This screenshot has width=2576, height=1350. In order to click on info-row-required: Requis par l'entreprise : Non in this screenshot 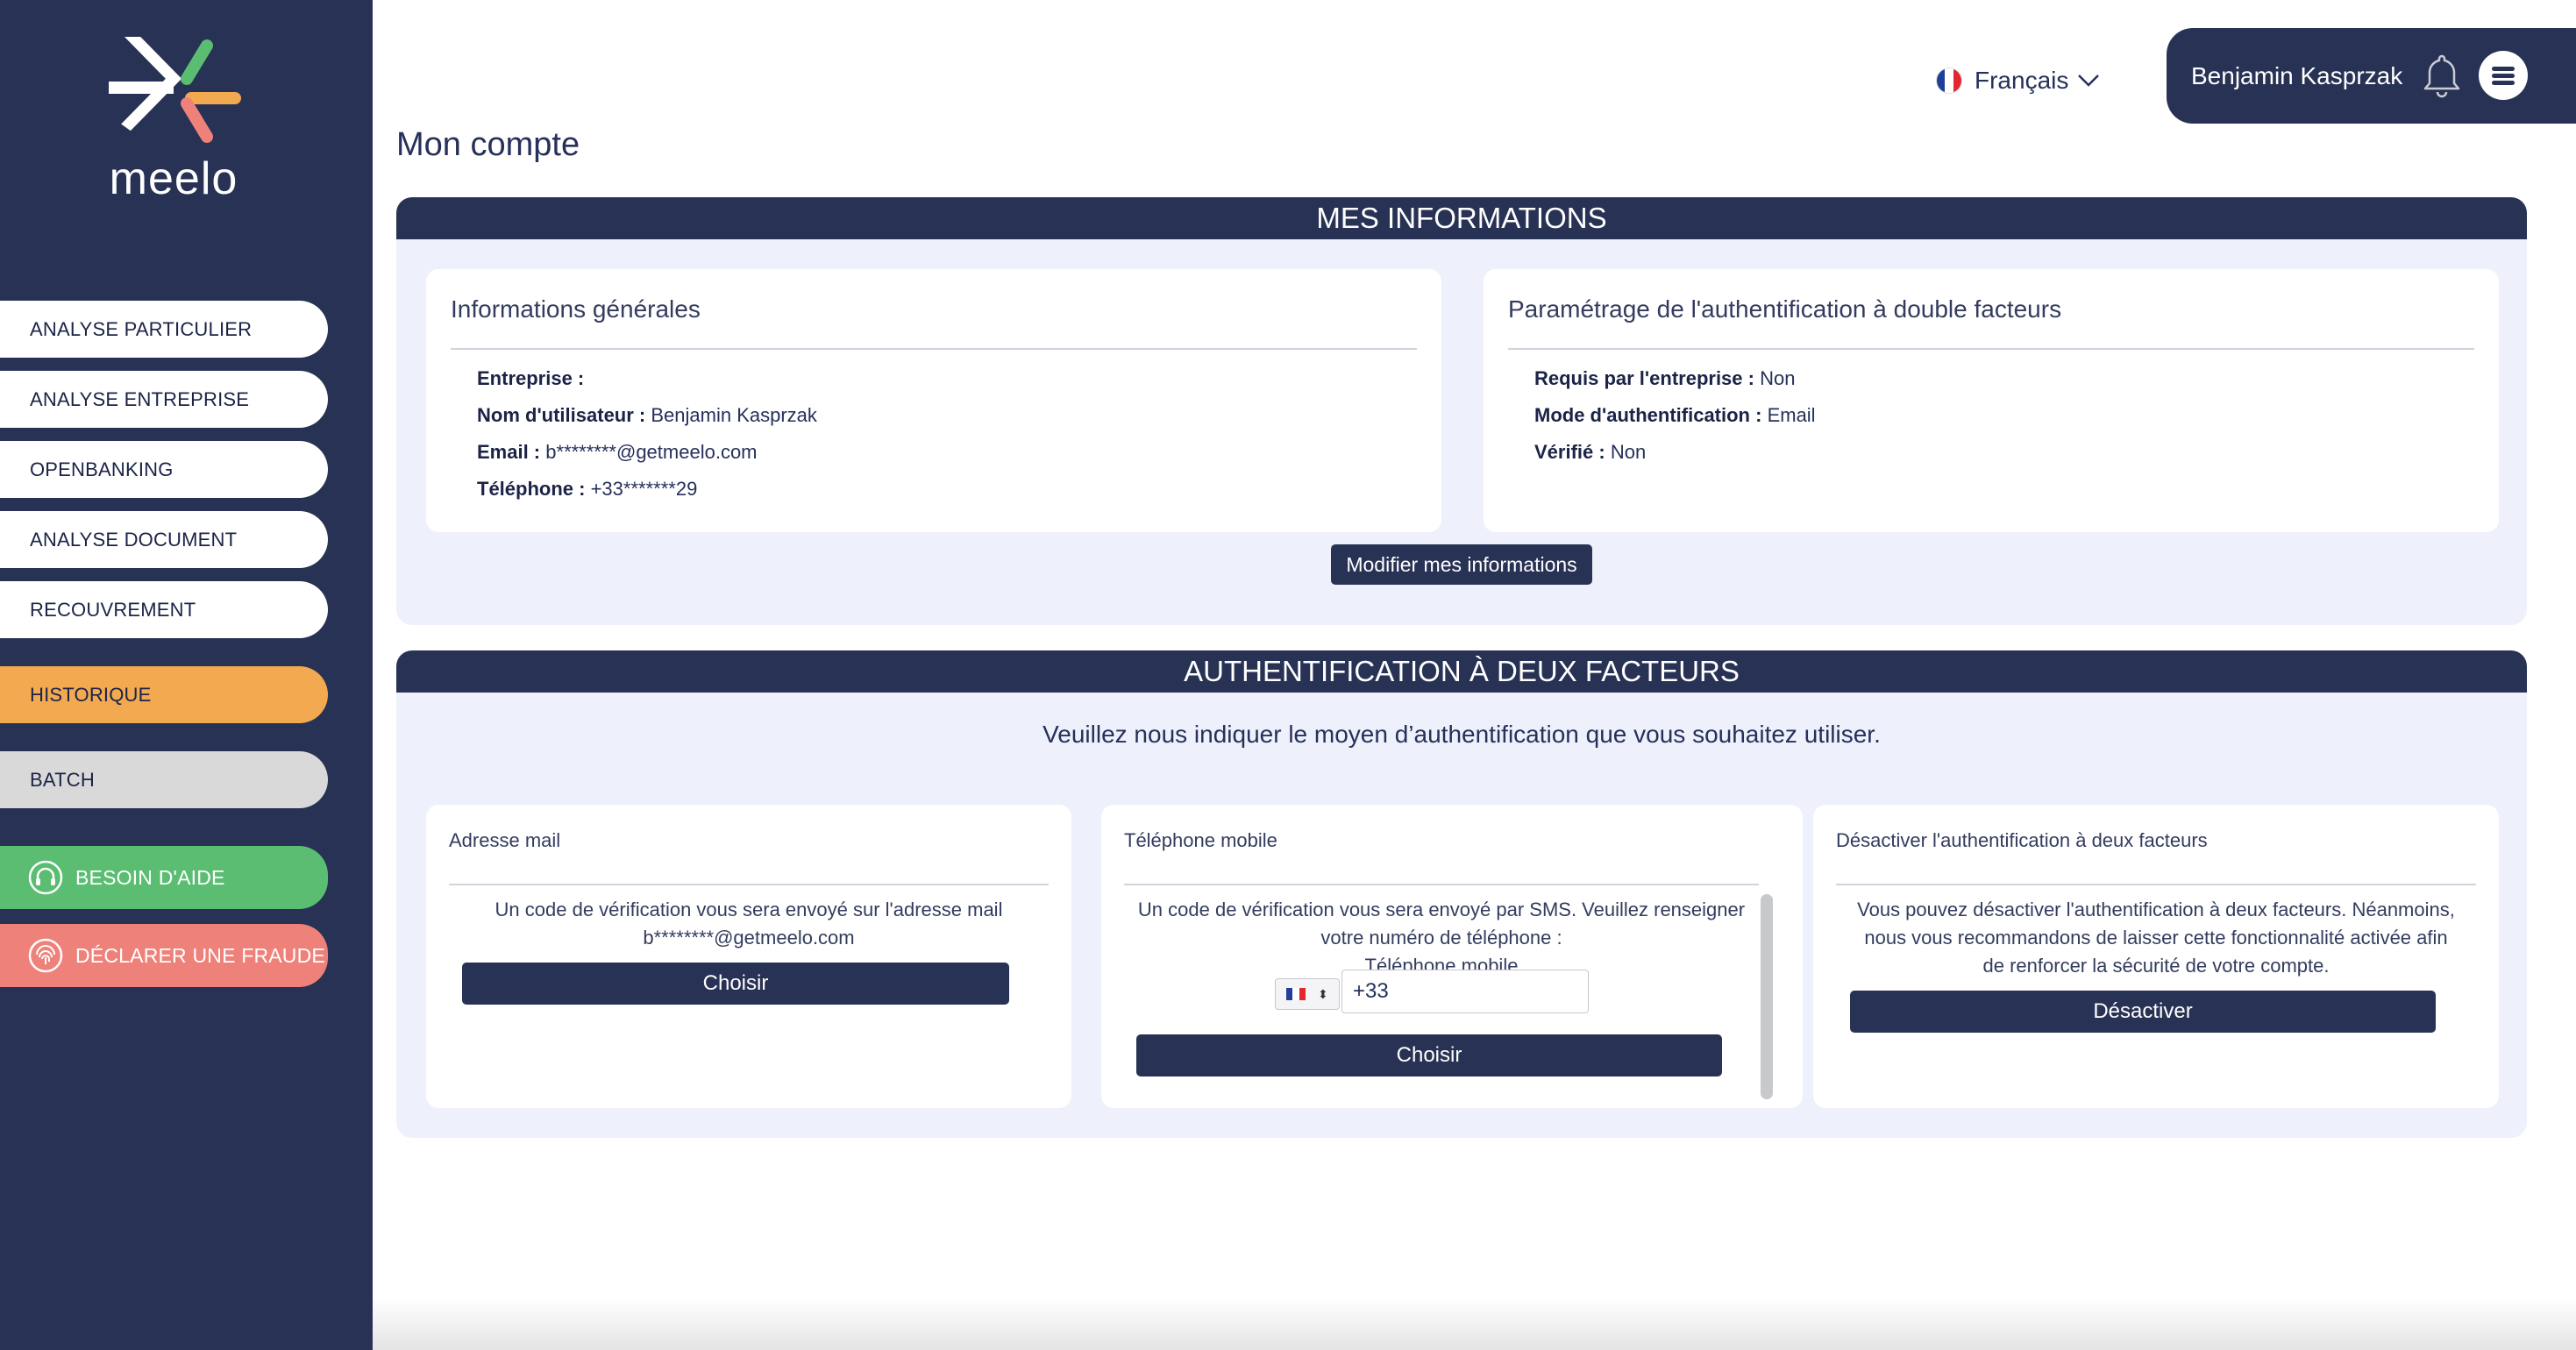, I will do `click(1665, 378)`.